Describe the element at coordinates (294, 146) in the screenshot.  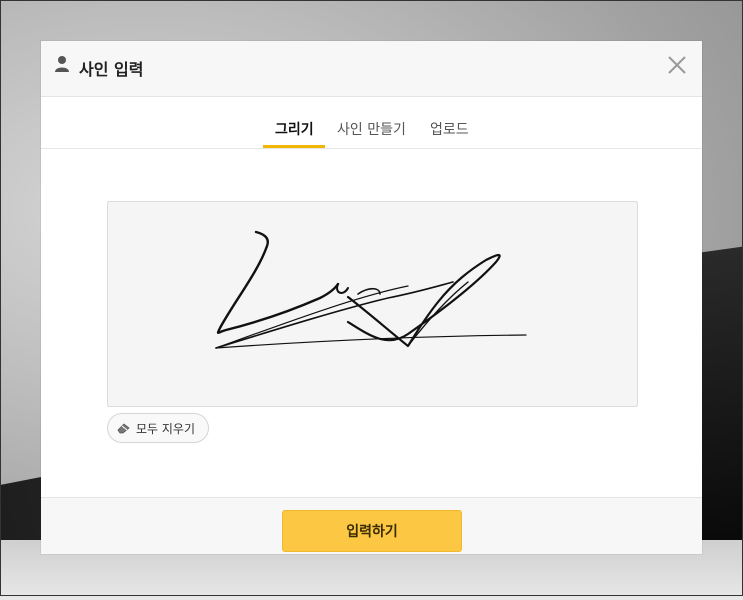
I see `active-tab-indicator` at that location.